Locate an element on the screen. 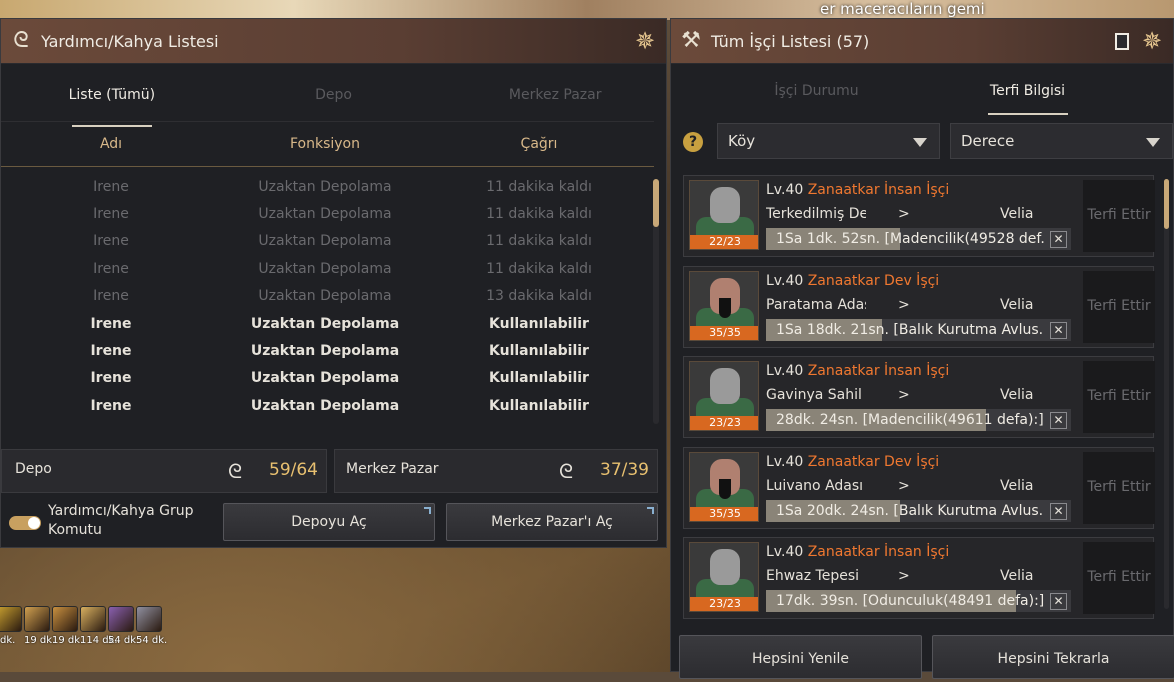  panel-title: Yardımcı/Kahya Listesi is located at coordinates (130, 41).